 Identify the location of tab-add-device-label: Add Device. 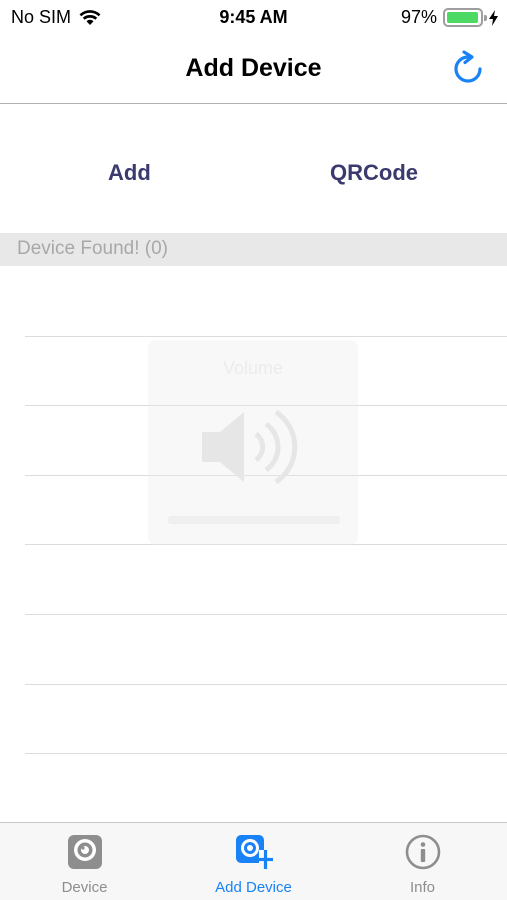
(253, 887).